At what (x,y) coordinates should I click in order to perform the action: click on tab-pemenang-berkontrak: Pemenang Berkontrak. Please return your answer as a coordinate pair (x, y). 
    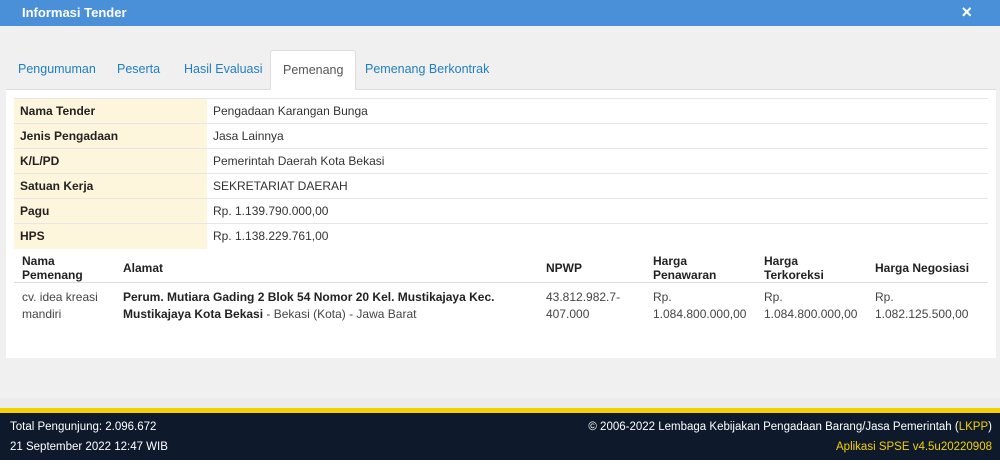
    Looking at the image, I should click on (427, 70).